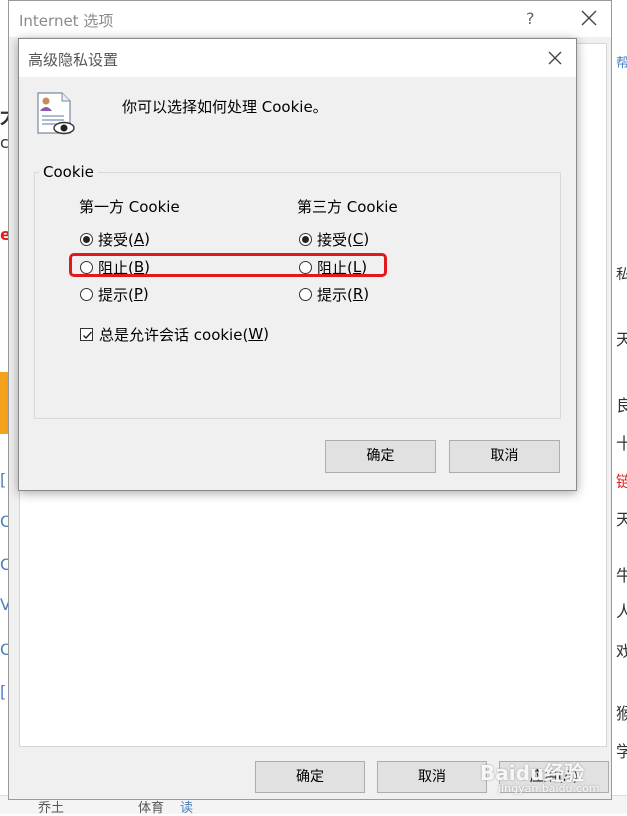 The height and width of the screenshot is (816, 627). I want to click on third-party-prompt-radio: 提示(R), so click(334, 294).